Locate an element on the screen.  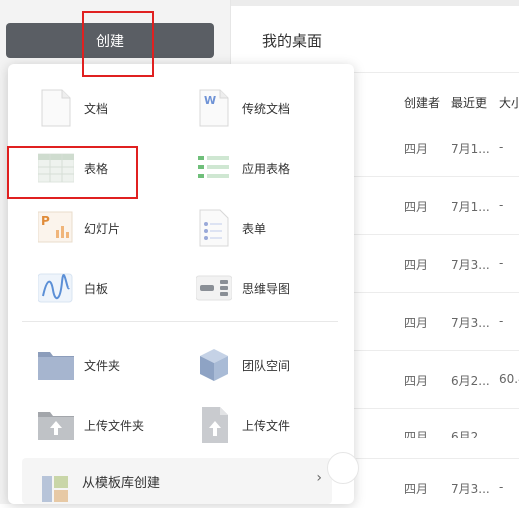
menu-item-whiteboard: 白板 is located at coordinates (73, 288).